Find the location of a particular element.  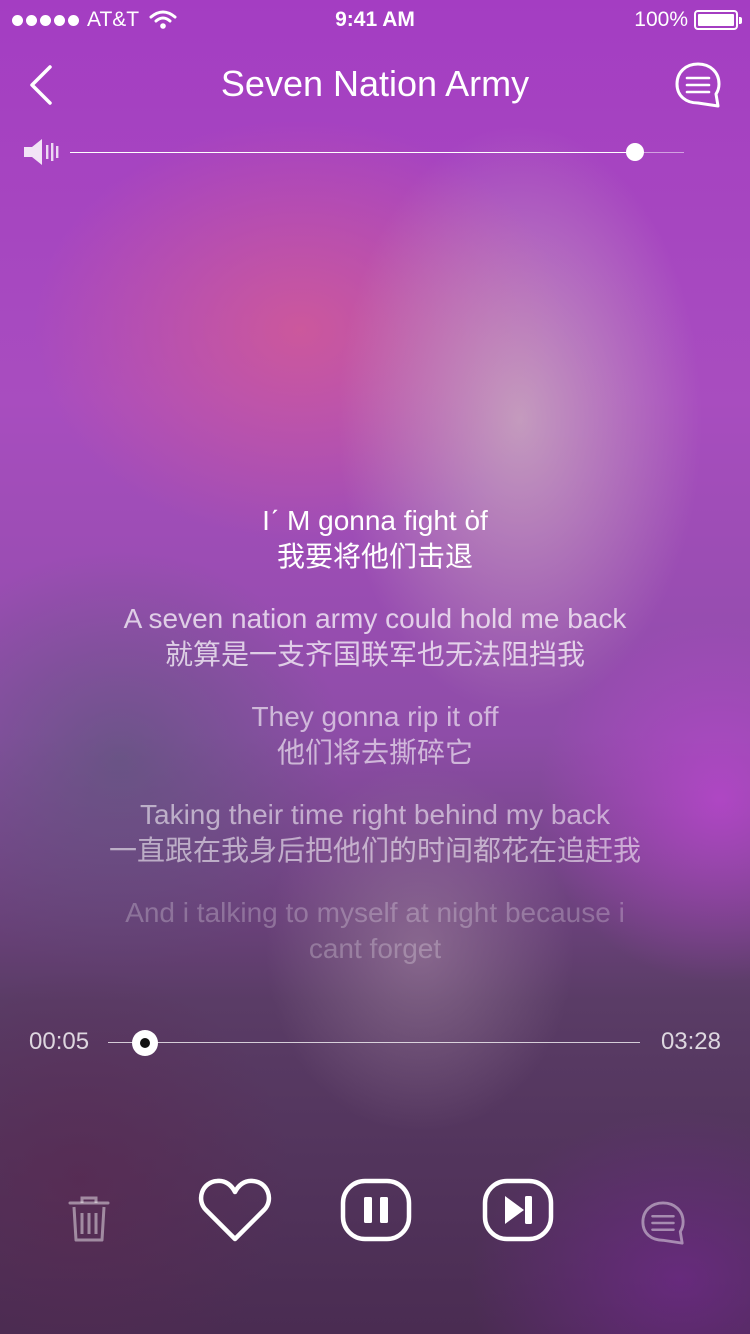

status-bar: AT&T 9:41 AM 100% is located at coordinates (375, 20).